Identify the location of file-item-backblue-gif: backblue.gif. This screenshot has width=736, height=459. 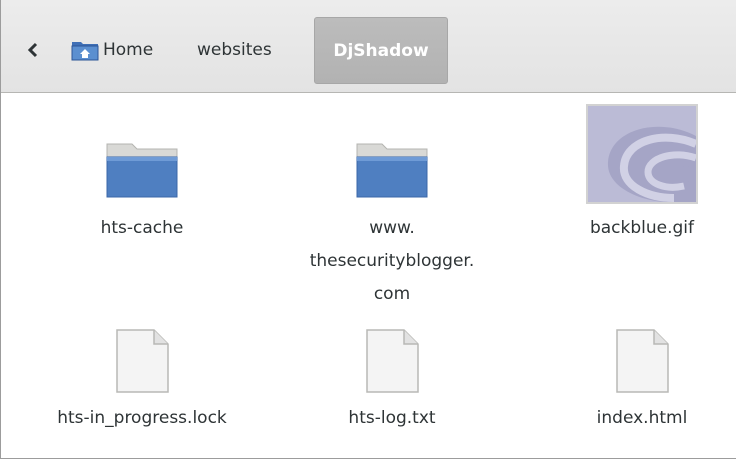
(629, 174).